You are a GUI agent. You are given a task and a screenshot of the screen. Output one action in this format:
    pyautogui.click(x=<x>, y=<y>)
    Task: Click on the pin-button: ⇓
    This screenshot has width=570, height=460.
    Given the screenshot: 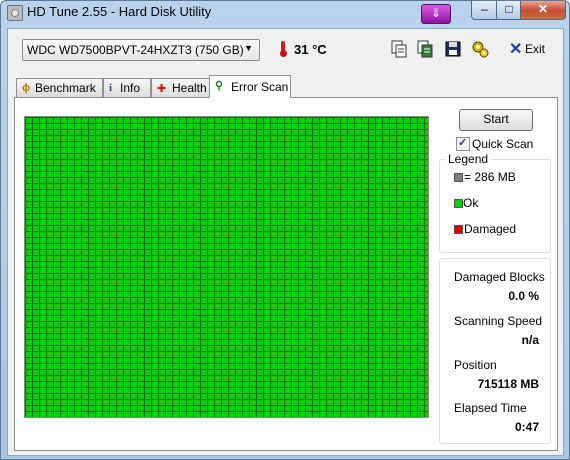 What is the action you would take?
    pyautogui.click(x=436, y=14)
    